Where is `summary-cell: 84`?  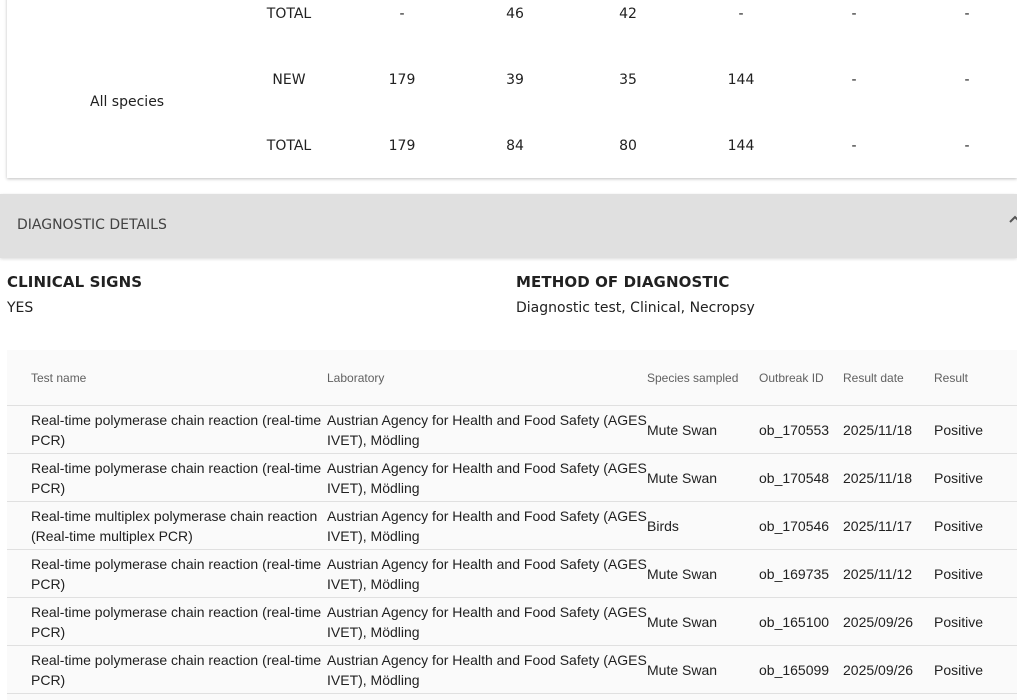
summary-cell: 84 is located at coordinates (515, 146).